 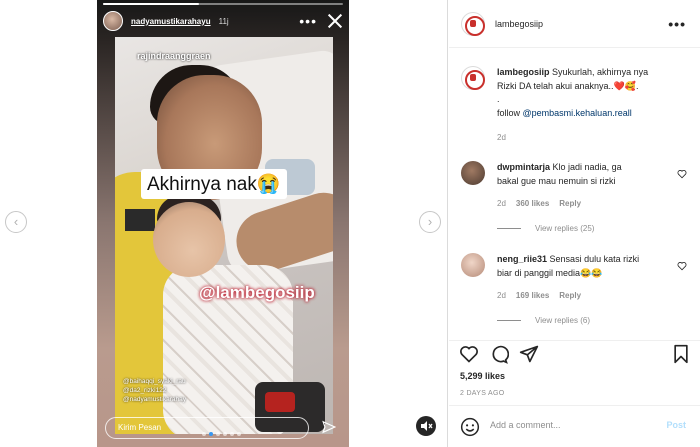 I want to click on comment-text: Sensasi dulu kata rizki, so click(x=594, y=259).